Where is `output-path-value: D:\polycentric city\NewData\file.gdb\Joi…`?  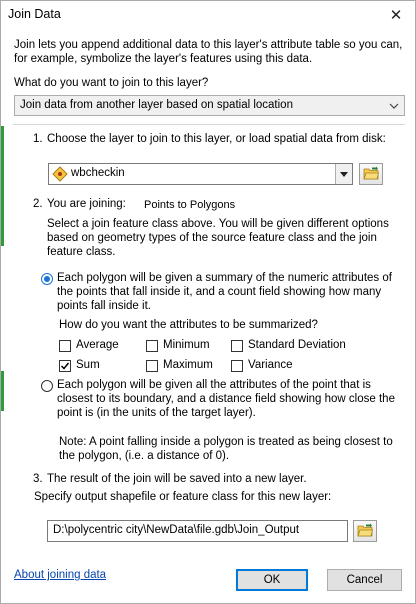
output-path-value: D:\polycentric city\NewData\file.gdb\Joi… is located at coordinates (176, 530).